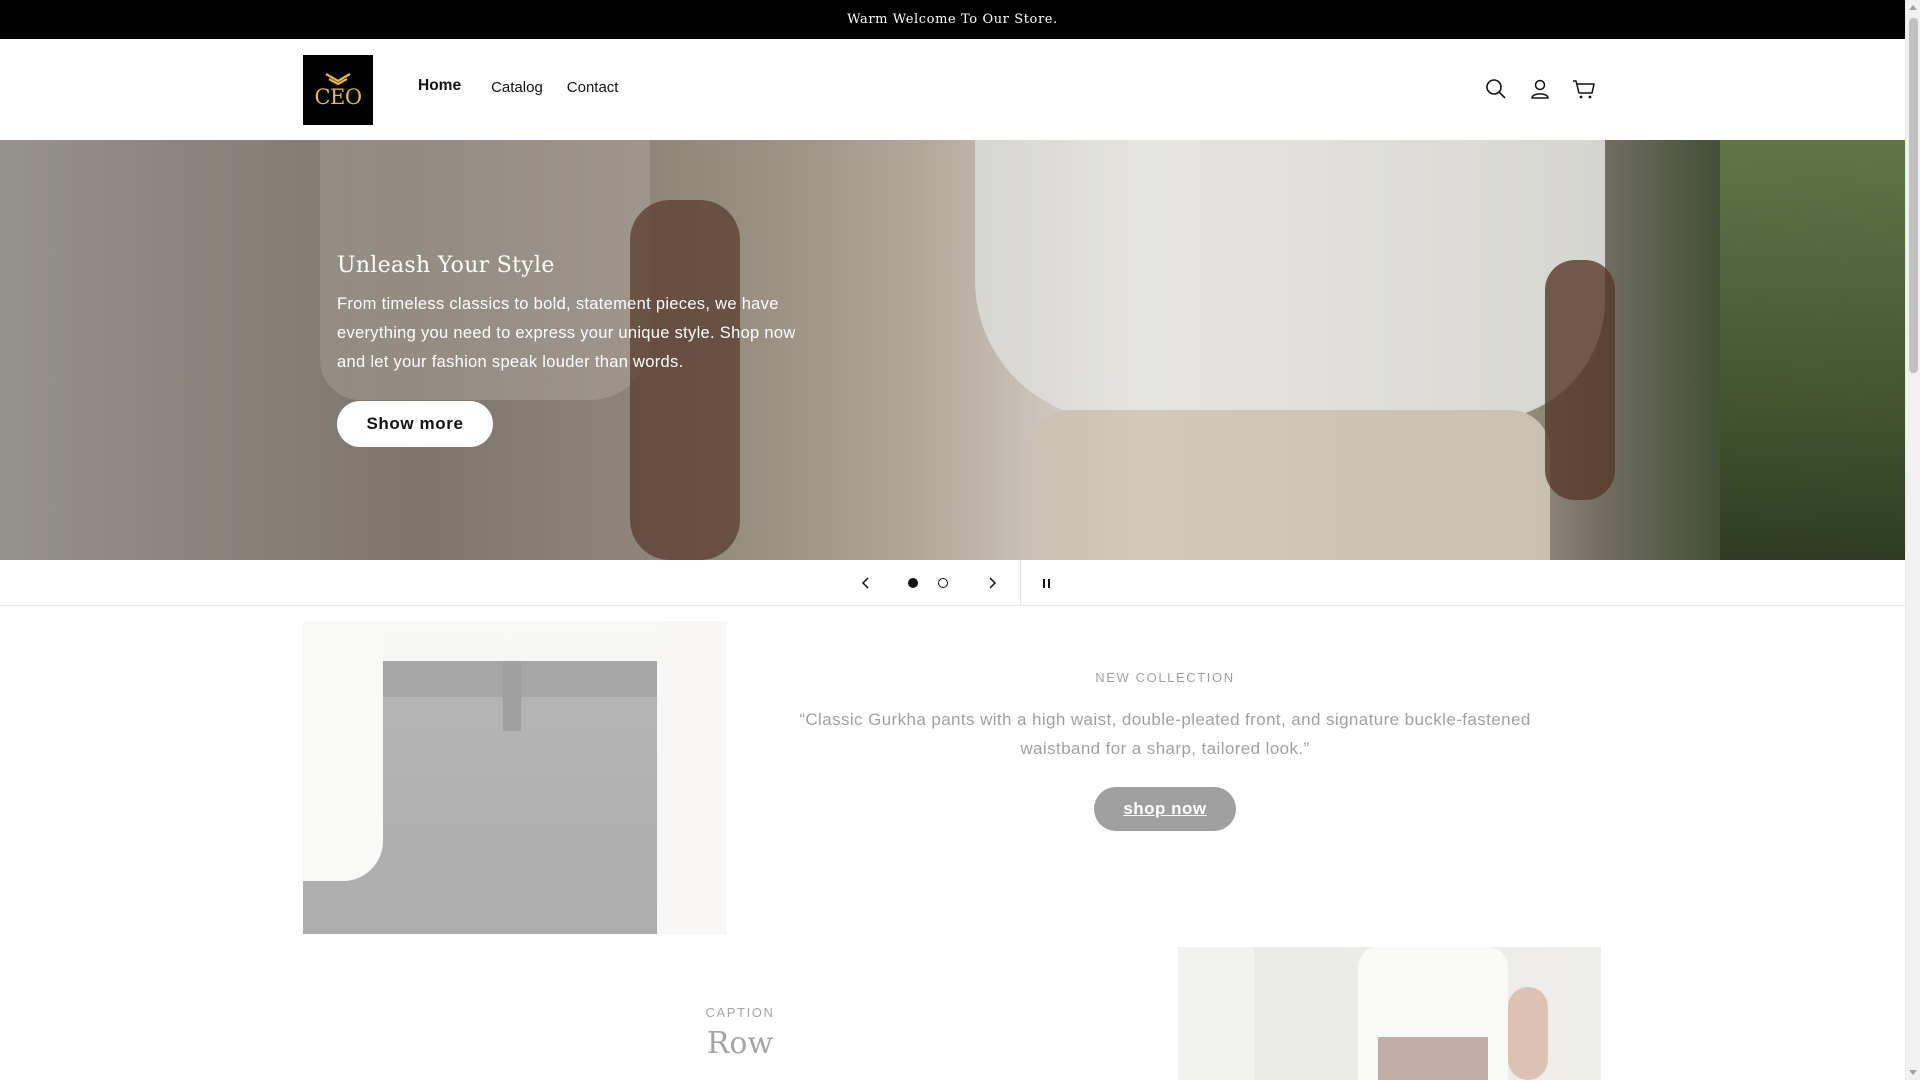  What do you see at coordinates (740, 1043) in the screenshot?
I see `row-title: Row` at bounding box center [740, 1043].